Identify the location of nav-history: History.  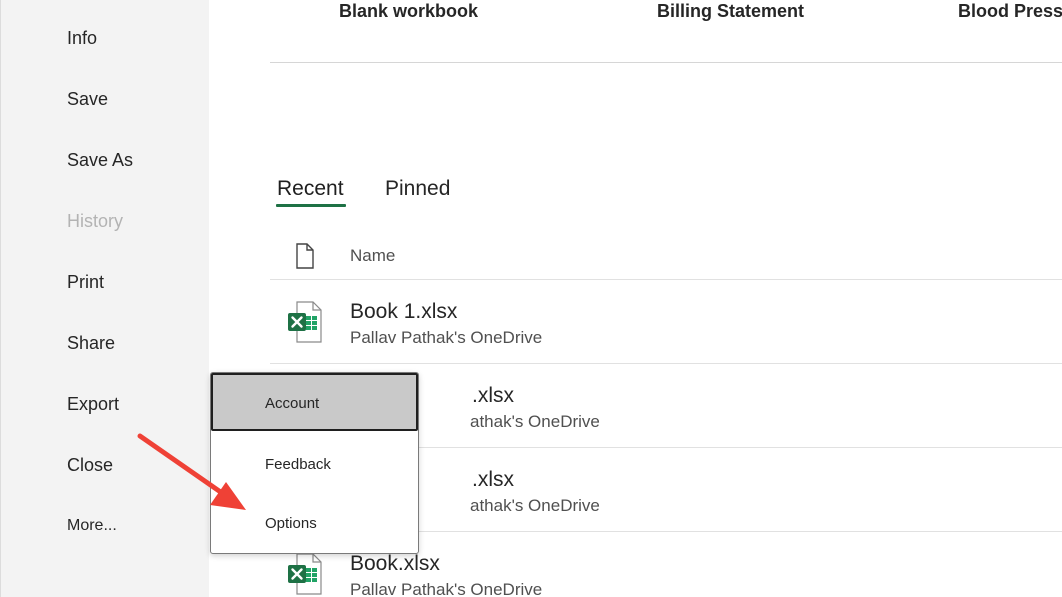
(95, 221).